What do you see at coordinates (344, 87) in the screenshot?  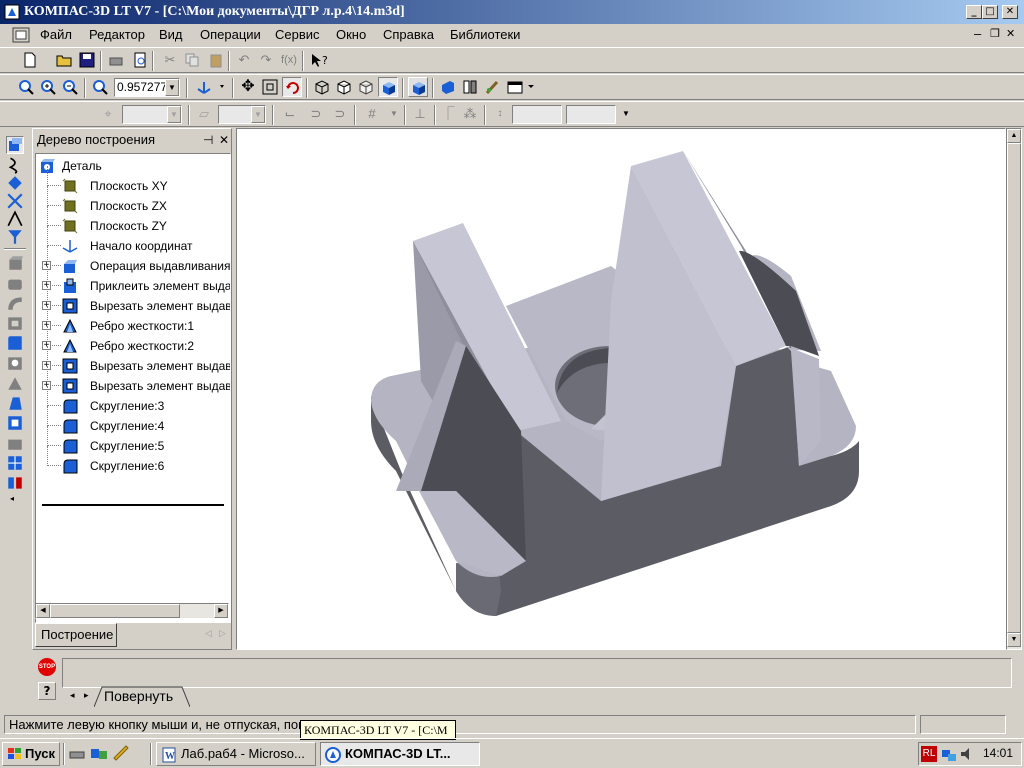 I see `hidden-lines-button` at bounding box center [344, 87].